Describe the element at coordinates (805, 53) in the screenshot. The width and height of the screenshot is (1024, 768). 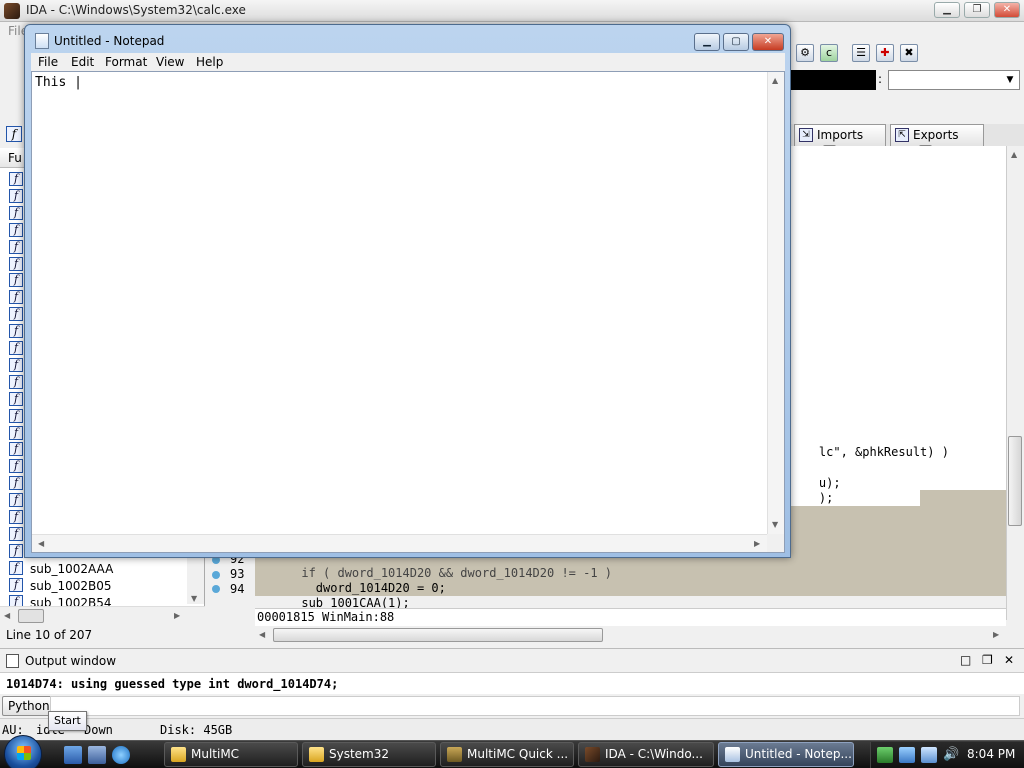
I see `graph-icon: ⚙` at that location.